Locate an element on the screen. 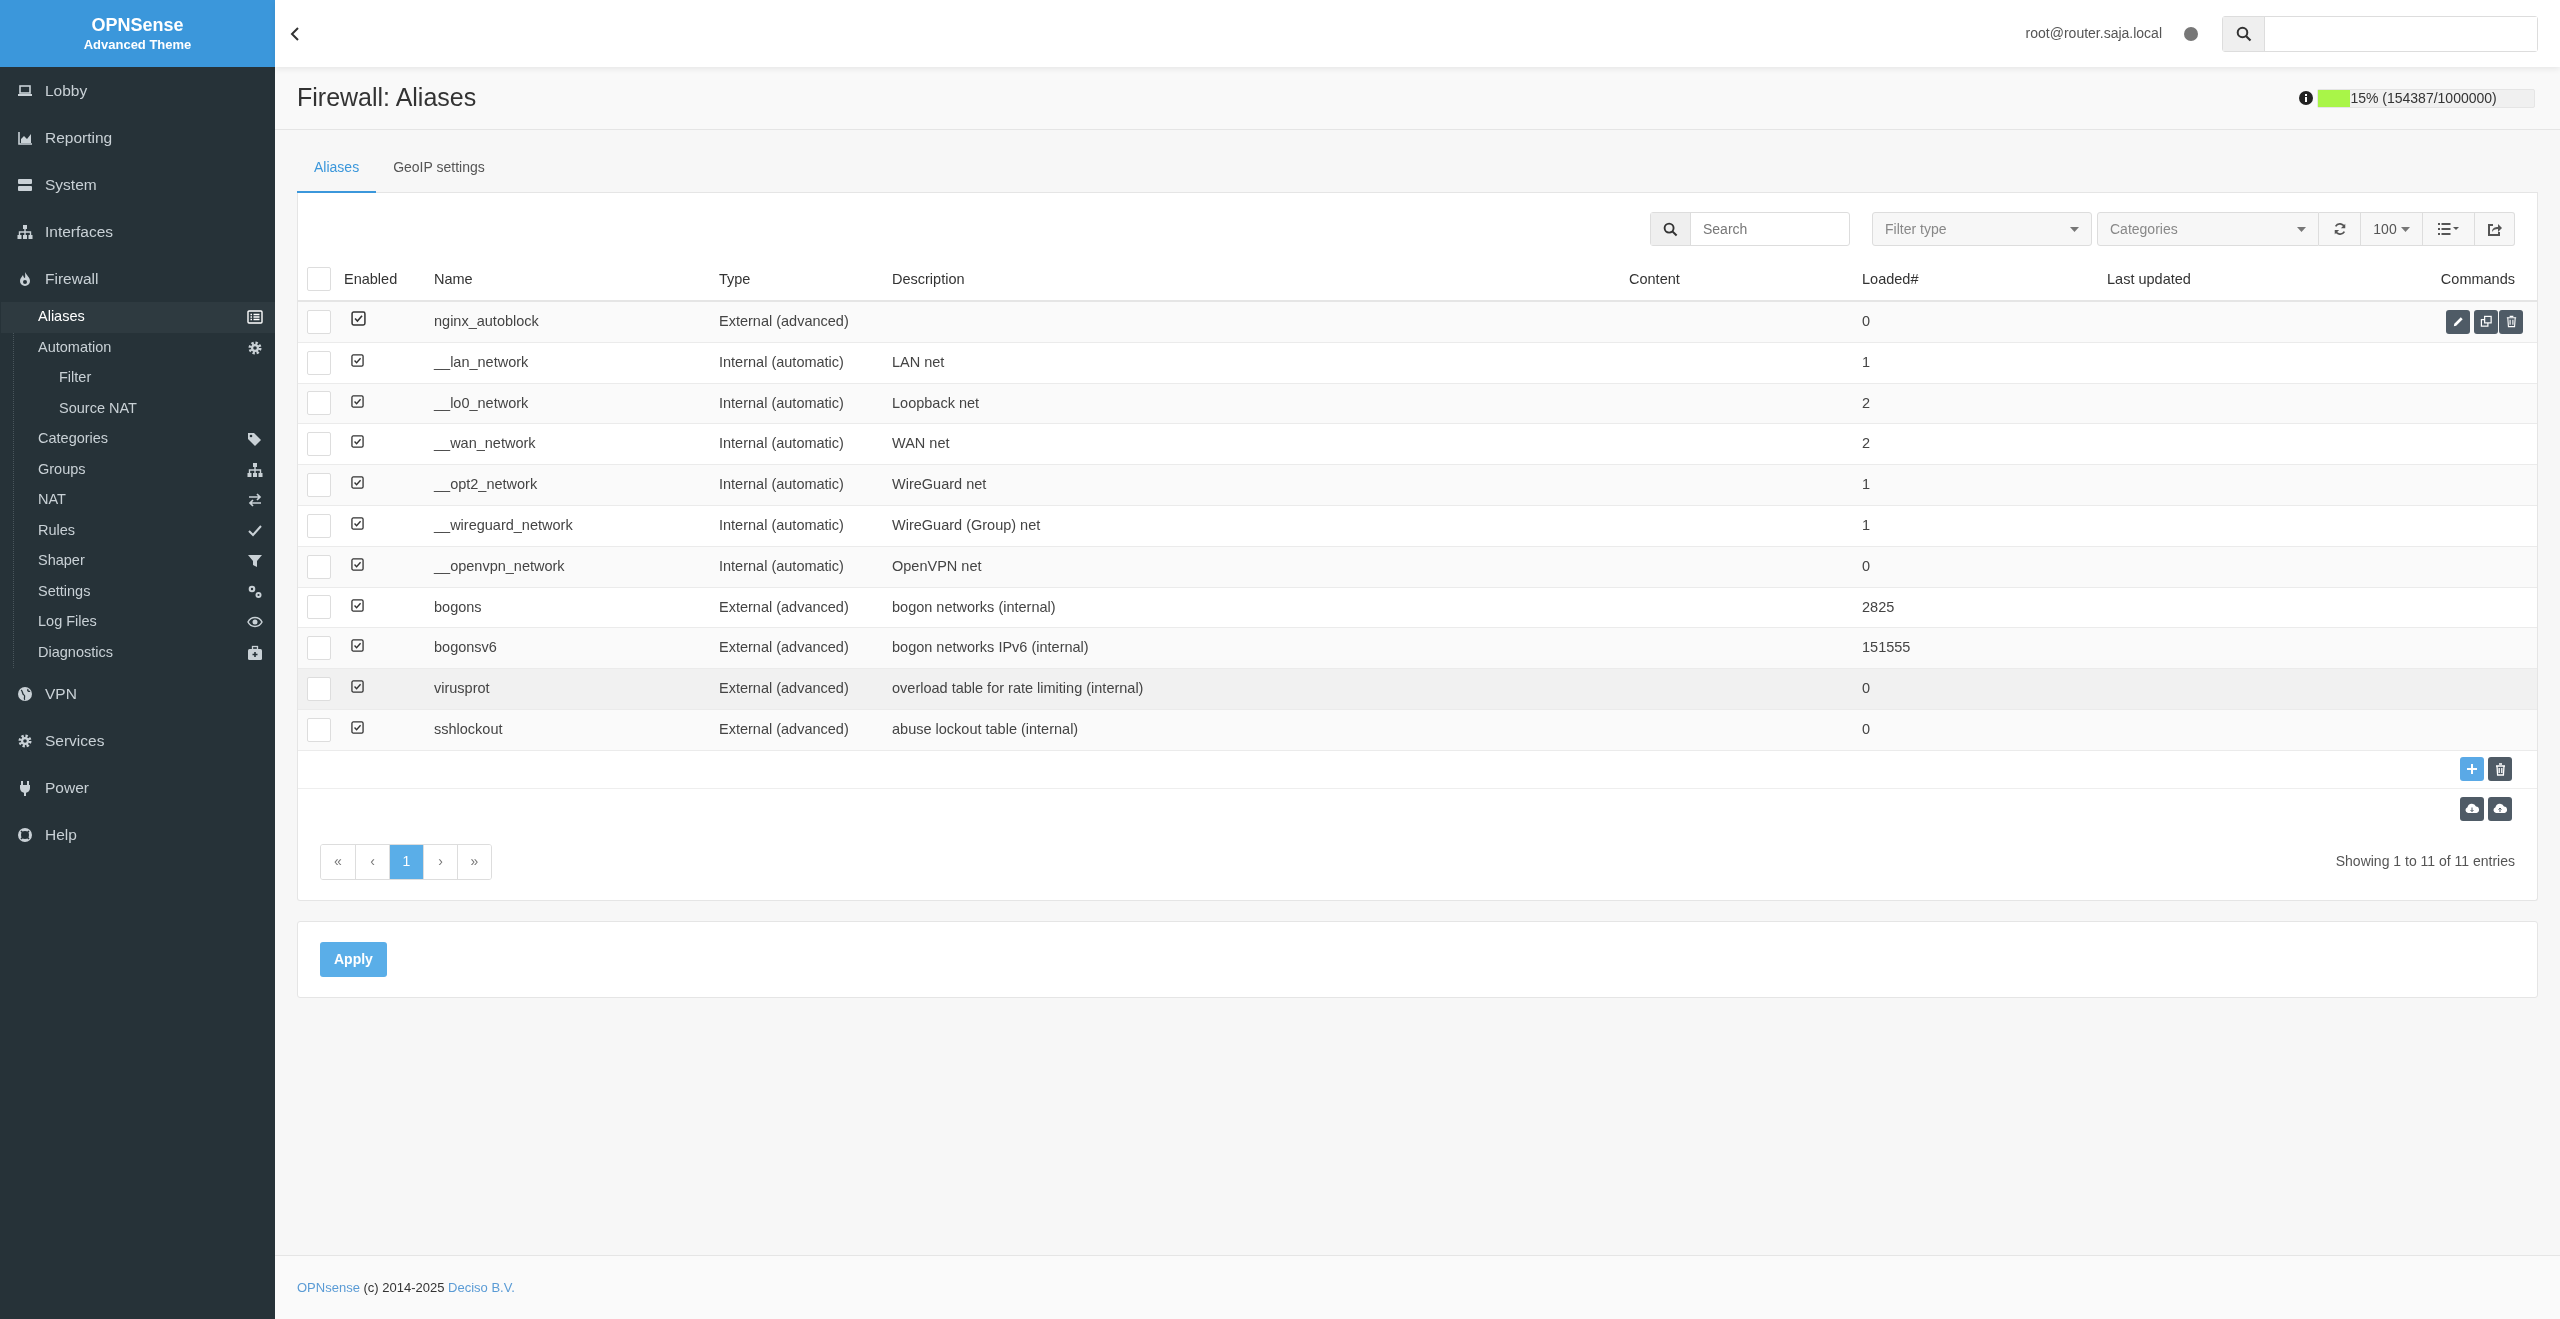 This screenshot has height=1319, width=2560. table-row: sshlockout External (advanced) abuse lockout table (internal) 0 is located at coordinates (1417, 730).